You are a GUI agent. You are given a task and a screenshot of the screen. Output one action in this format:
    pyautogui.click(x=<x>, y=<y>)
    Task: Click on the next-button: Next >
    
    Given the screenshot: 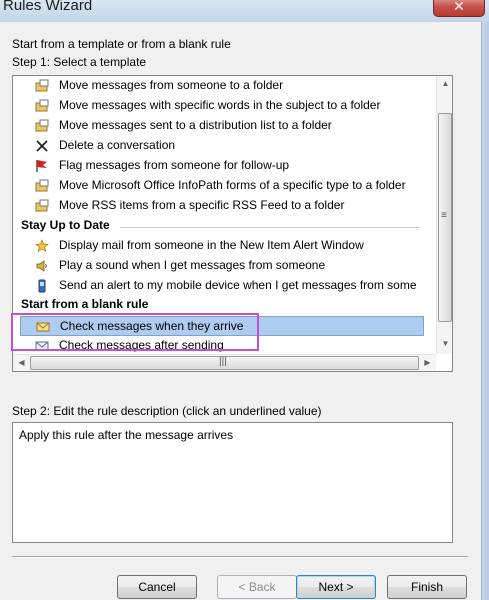 What is the action you would take?
    pyautogui.click(x=336, y=587)
    